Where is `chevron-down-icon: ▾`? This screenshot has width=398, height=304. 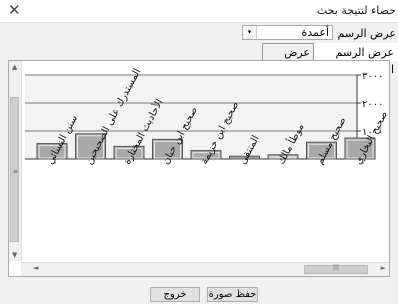 chevron-down-icon: ▾ is located at coordinates (250, 32).